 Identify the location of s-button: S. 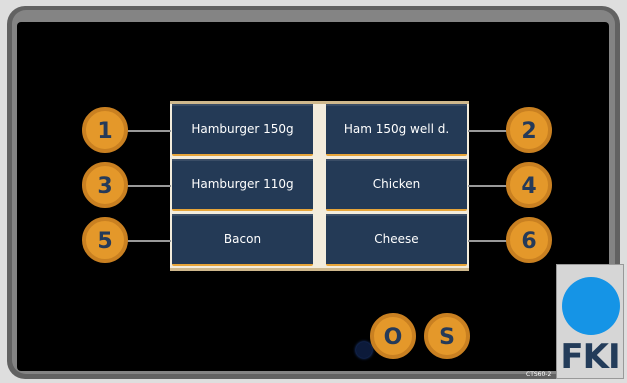
(447, 336).